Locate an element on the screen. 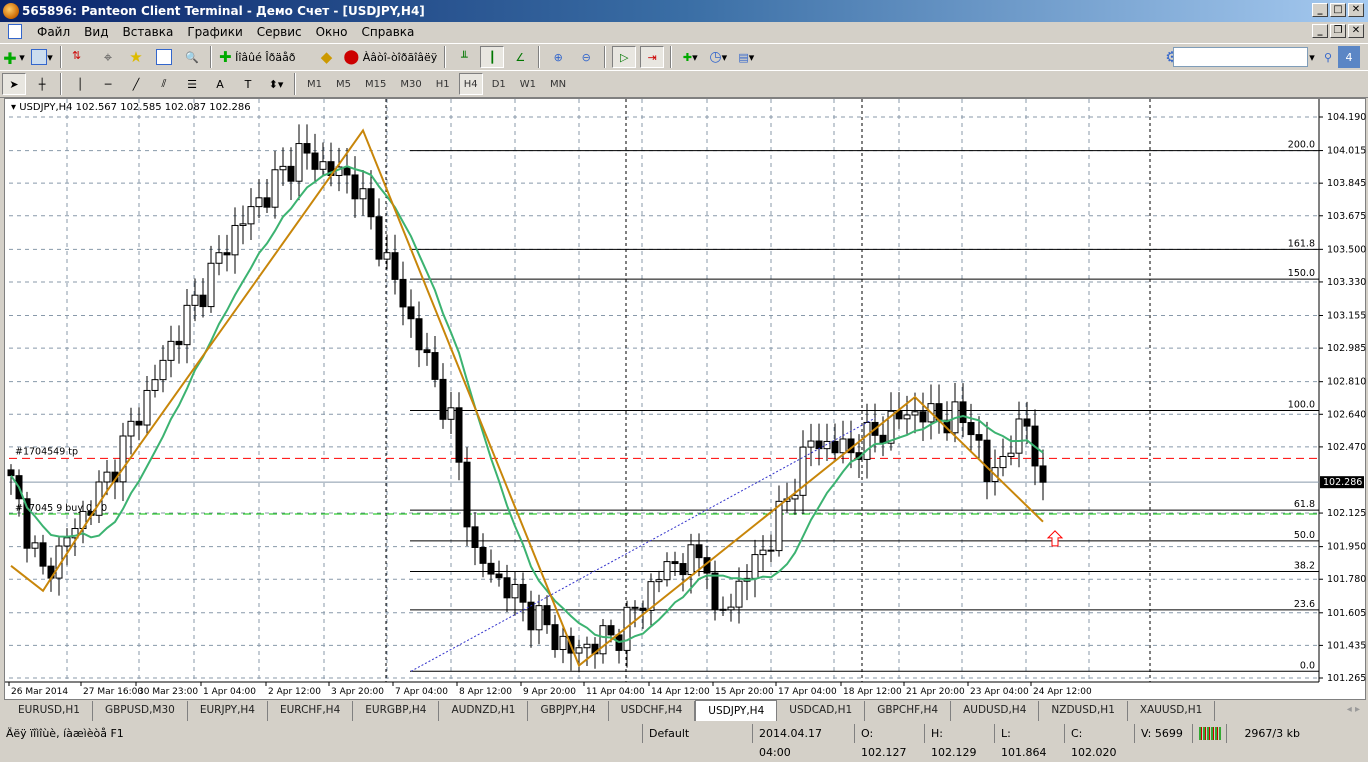 The image size is (1368, 762). chart-tab: USDJPY,H4 is located at coordinates (736, 710).